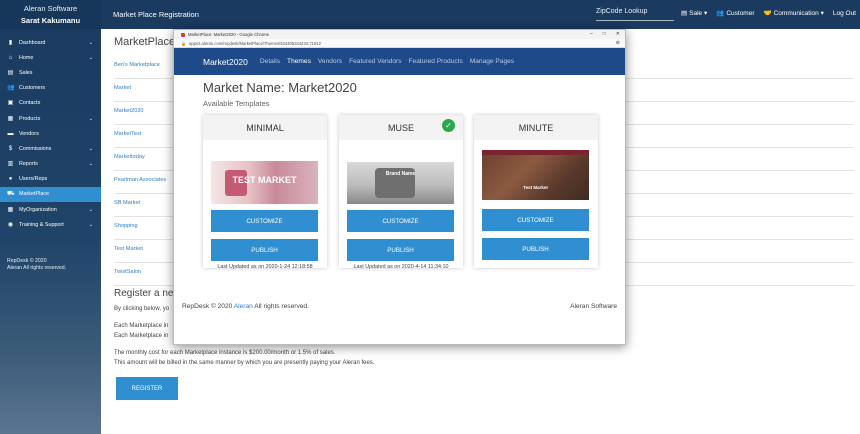 This screenshot has height=434, width=860. I want to click on sidebar-item-vendors: ▬ Vendors, so click(50, 133).